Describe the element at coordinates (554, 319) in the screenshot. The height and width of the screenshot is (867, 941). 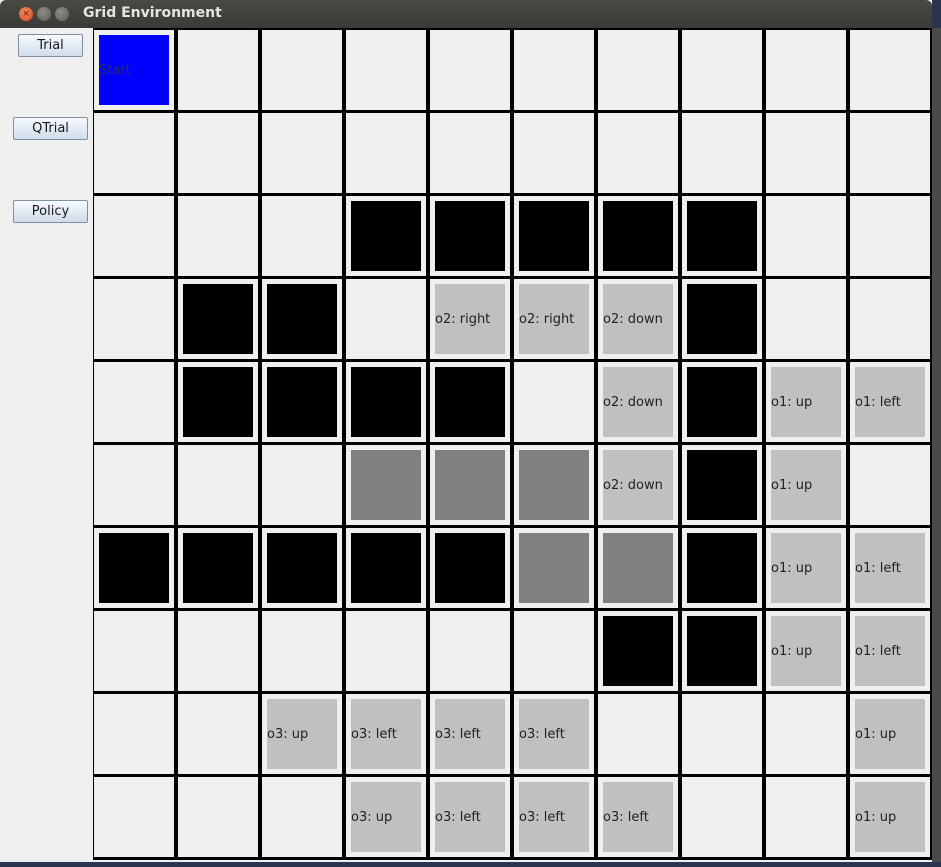
I see `grid-cell: o2: right` at that location.